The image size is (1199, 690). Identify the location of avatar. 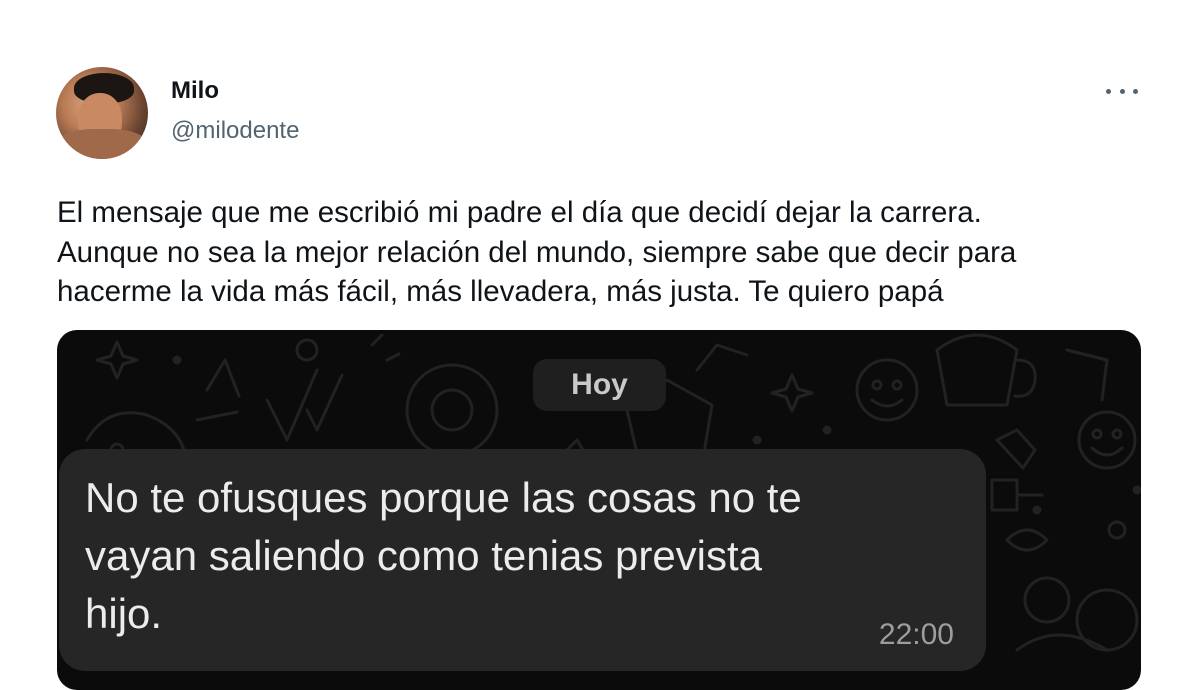
(102, 113).